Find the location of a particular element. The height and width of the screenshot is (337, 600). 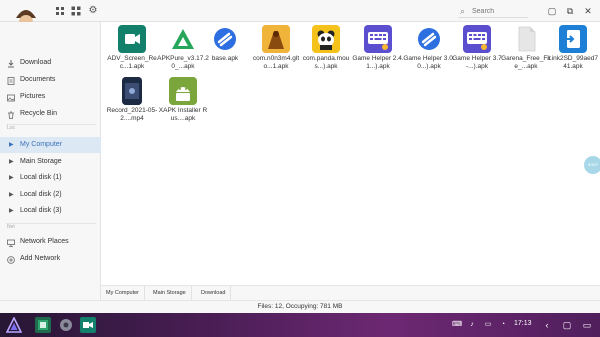

file-name: Game Helper 2.4.1...).apk is located at coordinates (378, 62).